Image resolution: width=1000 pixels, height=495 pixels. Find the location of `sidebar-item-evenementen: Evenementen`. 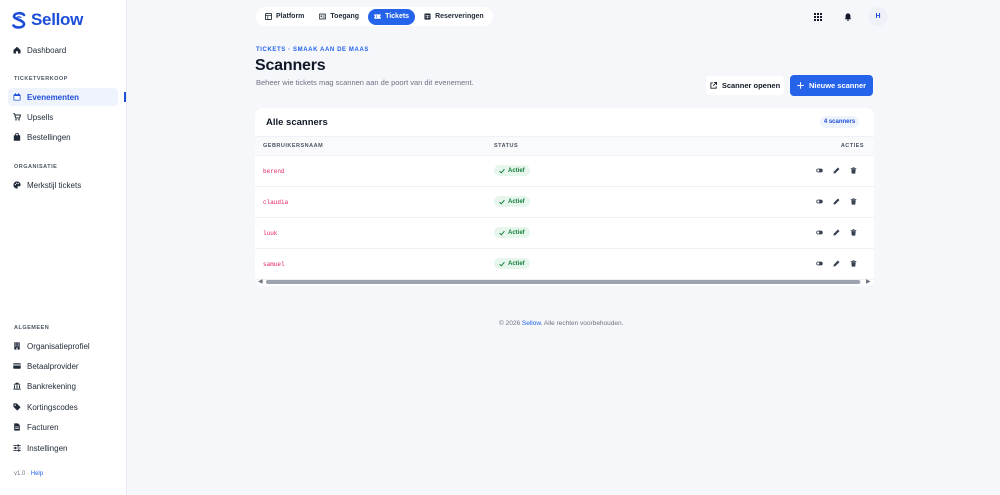

sidebar-item-evenementen: Evenementen is located at coordinates (63, 97).